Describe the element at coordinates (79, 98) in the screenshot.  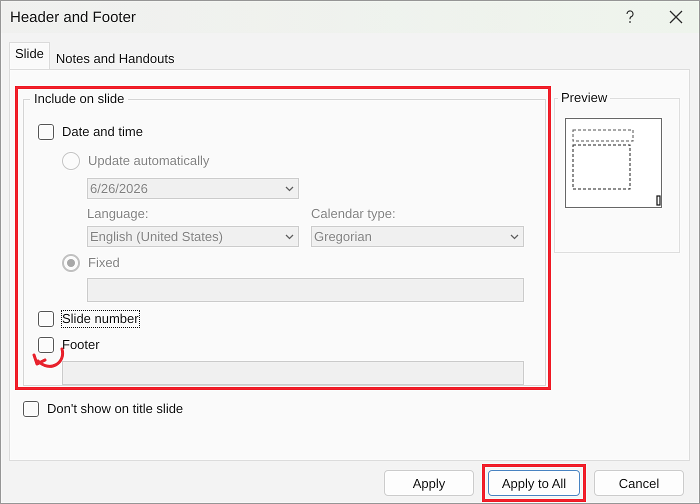
I see `group-title: Include on slide` at that location.